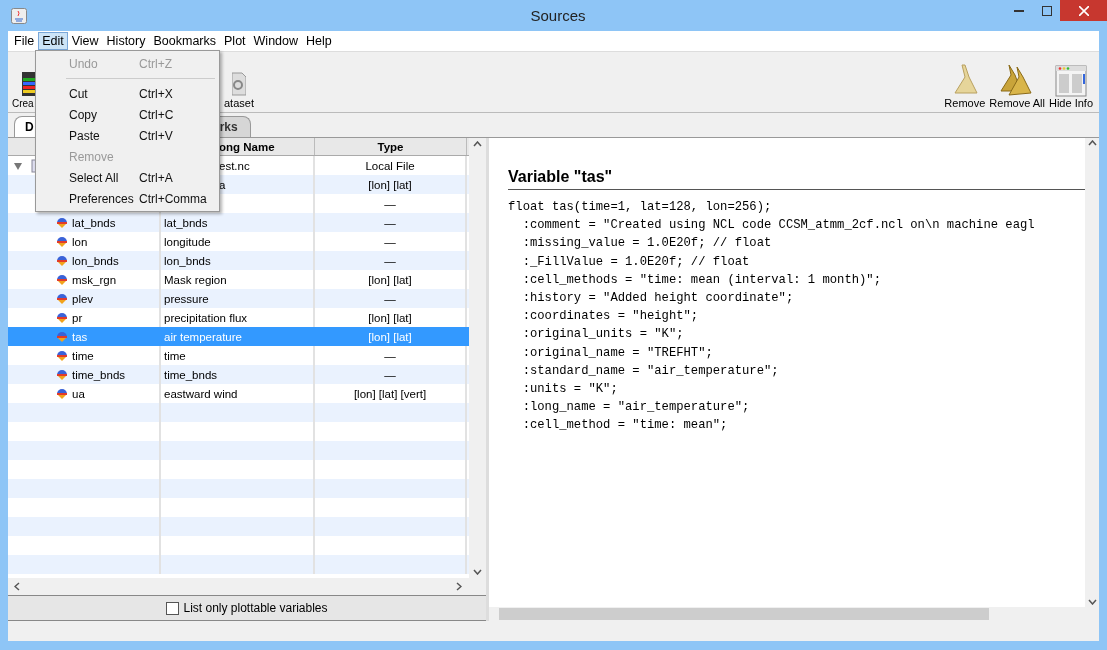  Describe the element at coordinates (794, 614) in the screenshot. I see `horizontal-scrollbar` at that location.